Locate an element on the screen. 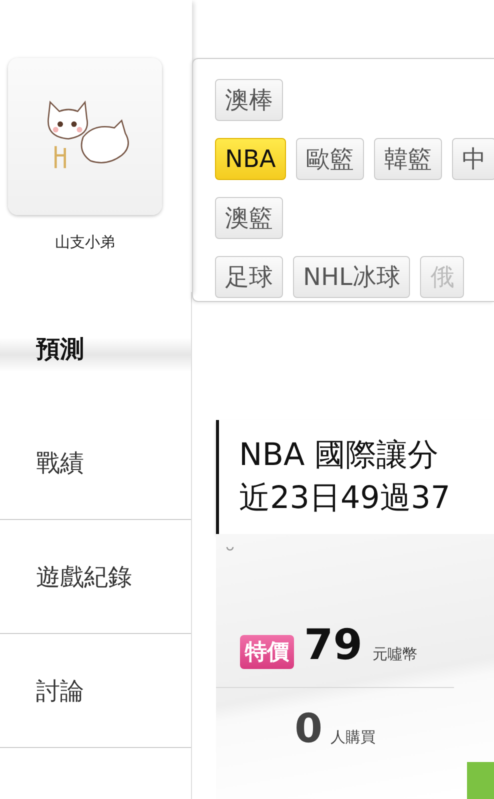  category-tag: 澳籃 is located at coordinates (249, 218).